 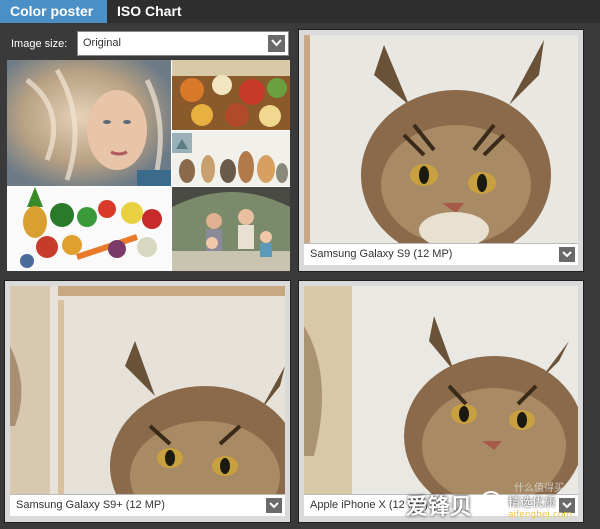 What do you see at coordinates (532, 502) in the screenshot?
I see `watermark-slogan: 精选优质` at bounding box center [532, 502].